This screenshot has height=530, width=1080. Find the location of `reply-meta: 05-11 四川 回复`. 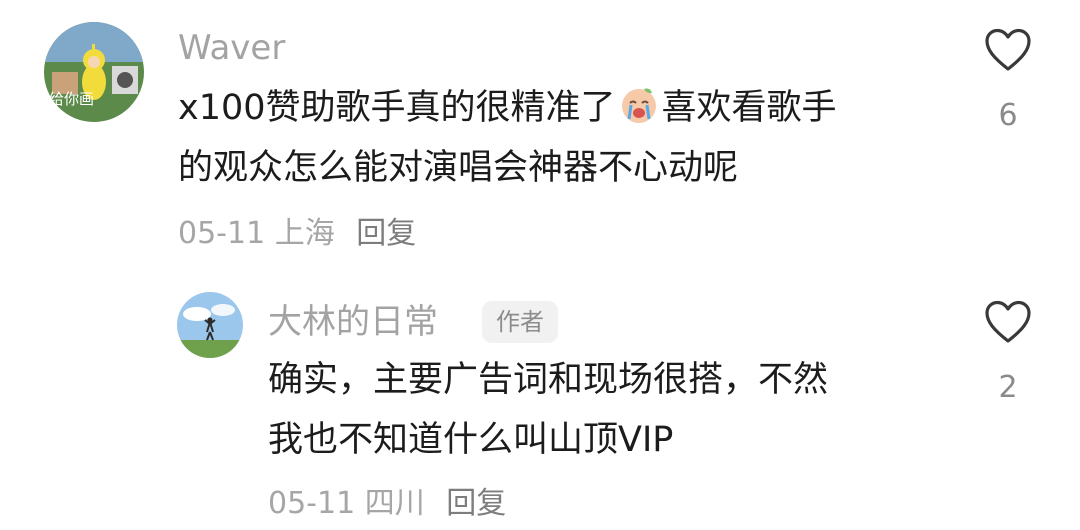

reply-meta: 05-11 四川 回复 is located at coordinates (387, 504).